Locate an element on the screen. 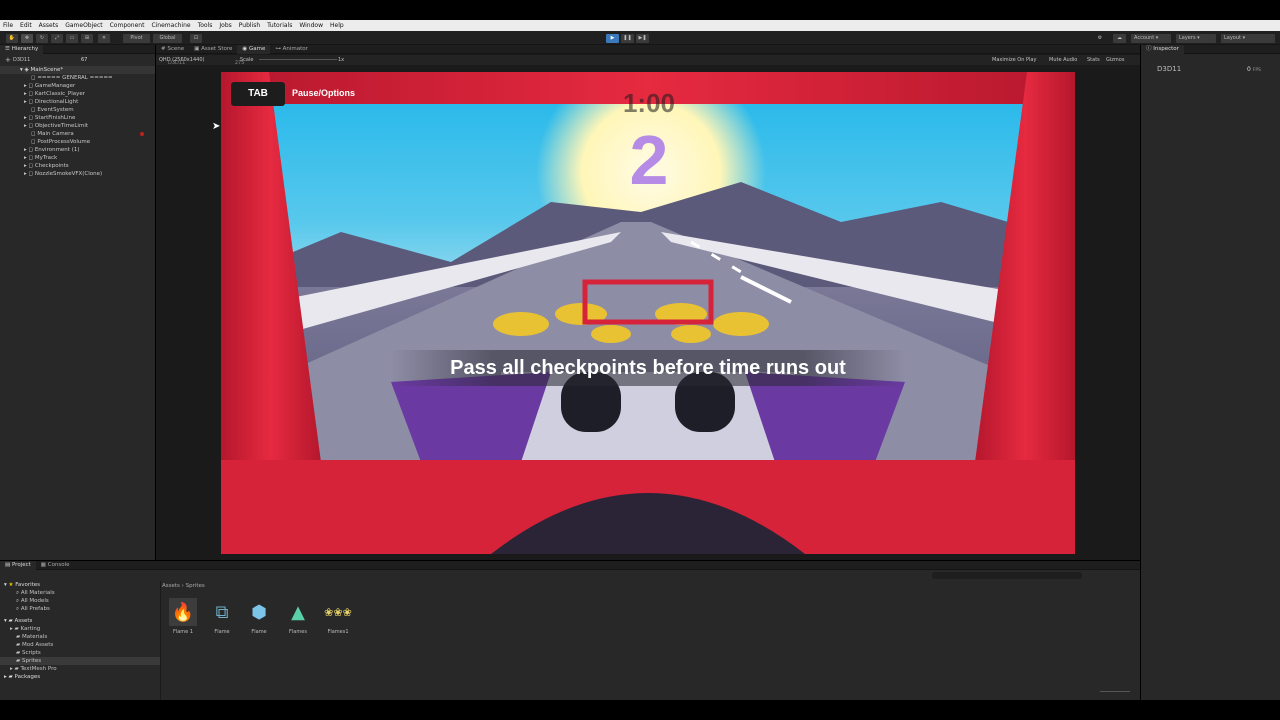 This screenshot has height=720, width=1280. favorite-item: ⌕ All Models is located at coordinates (80, 601).